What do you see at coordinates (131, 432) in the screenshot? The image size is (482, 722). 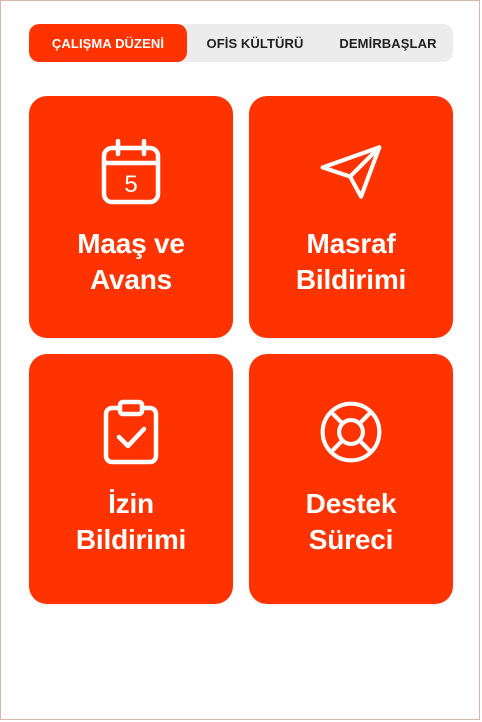 I see `clipboard-check-icon` at bounding box center [131, 432].